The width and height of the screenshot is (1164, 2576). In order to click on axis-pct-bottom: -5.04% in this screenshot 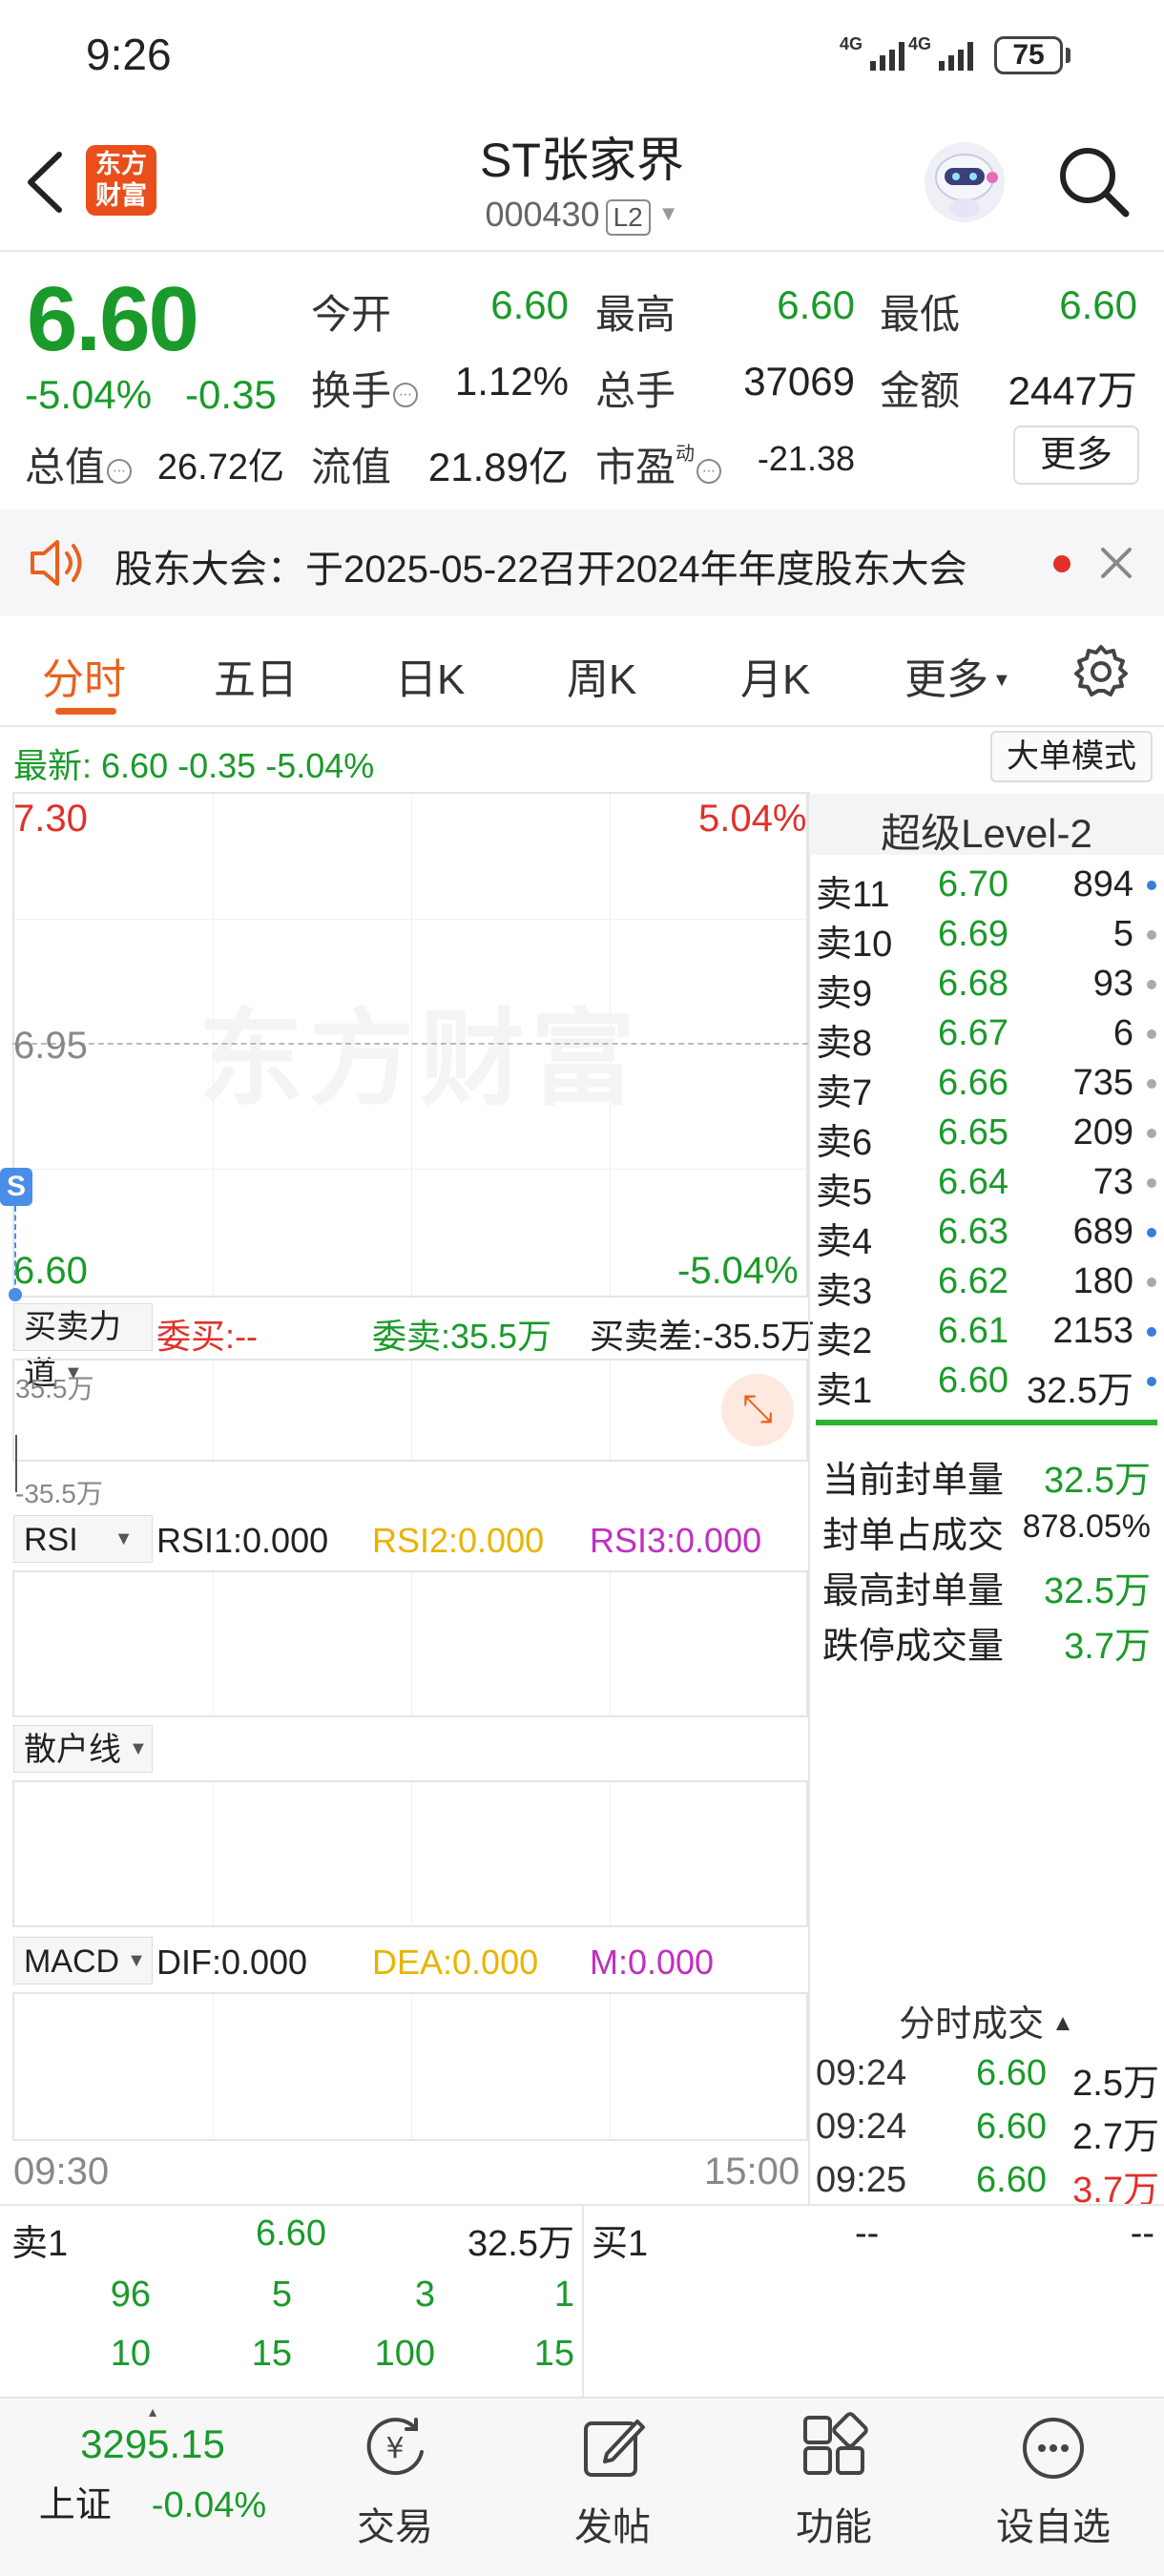, I will do `click(738, 1271)`.